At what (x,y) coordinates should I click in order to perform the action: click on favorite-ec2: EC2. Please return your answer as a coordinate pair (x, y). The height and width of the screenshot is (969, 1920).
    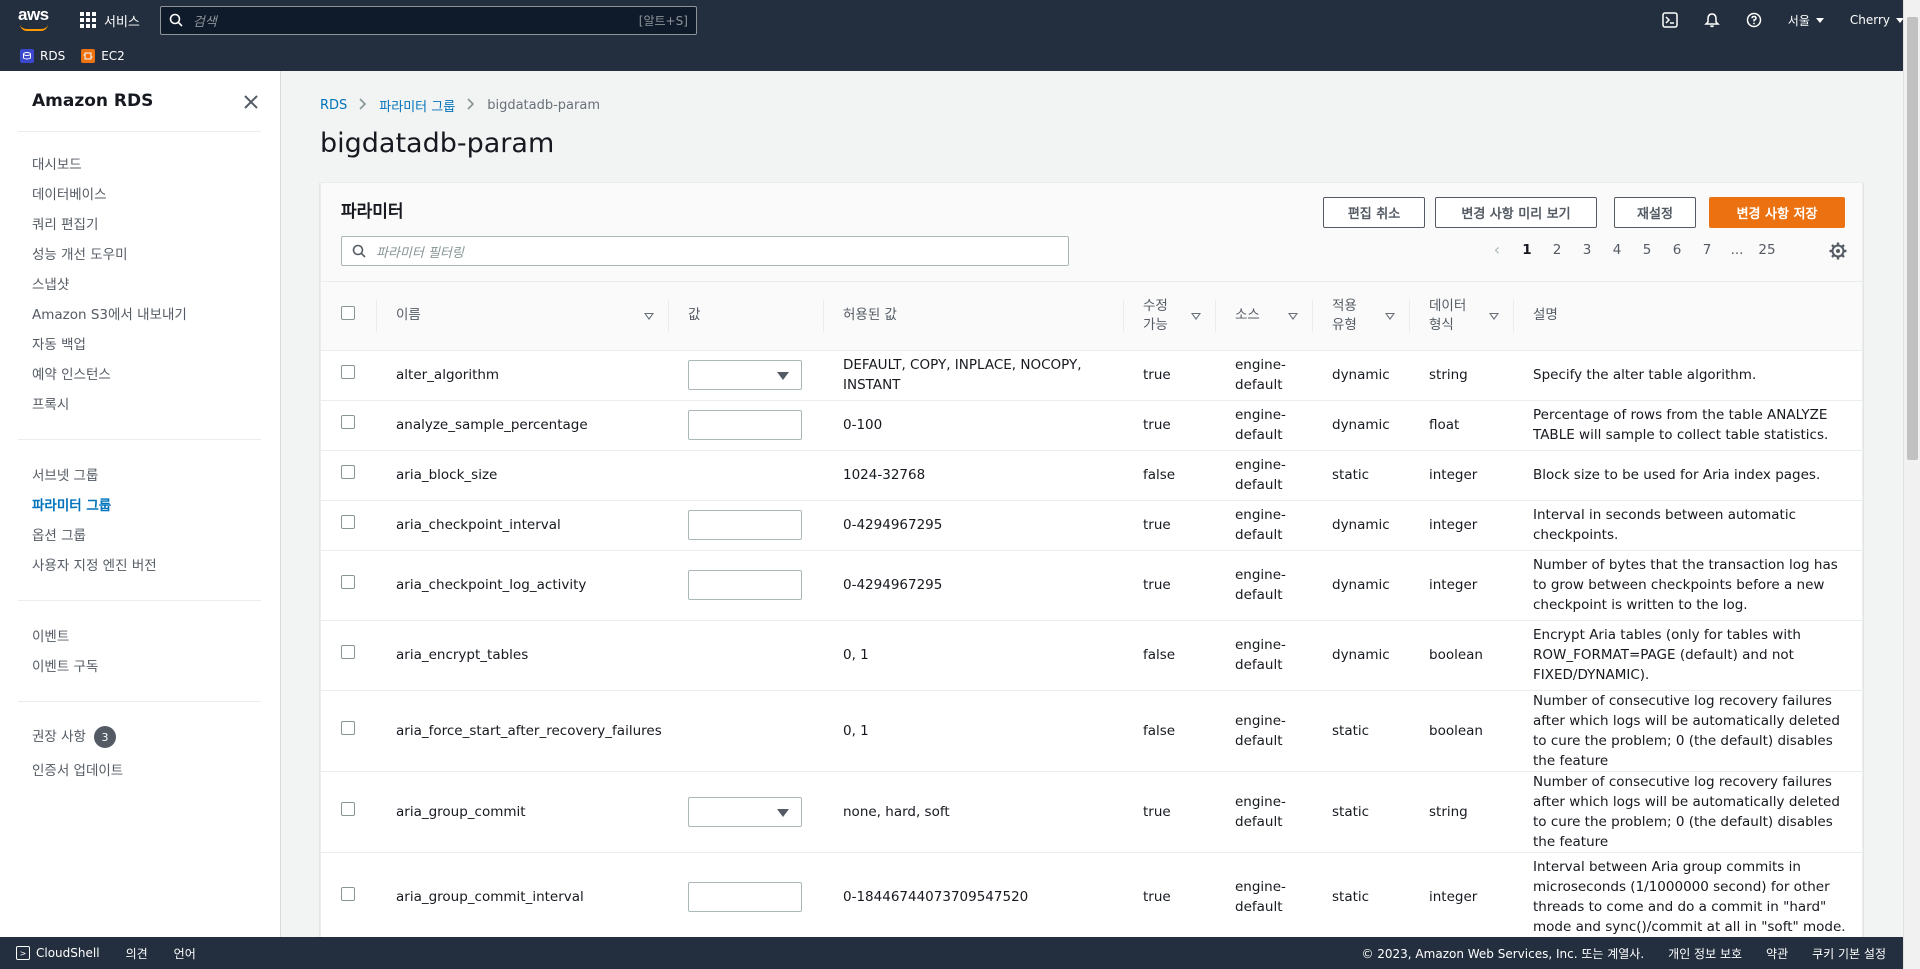
    Looking at the image, I should click on (103, 55).